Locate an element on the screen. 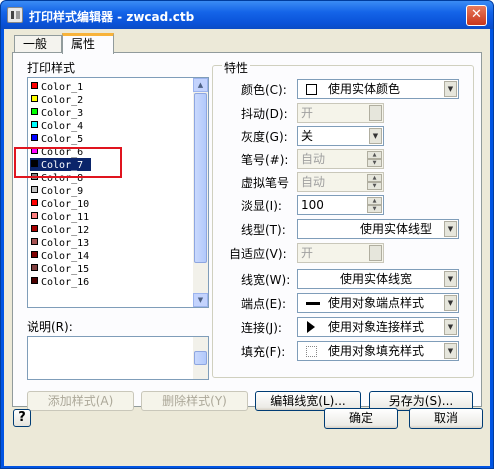 This screenshot has width=494, height=469. description-scrollbar is located at coordinates (200, 358).